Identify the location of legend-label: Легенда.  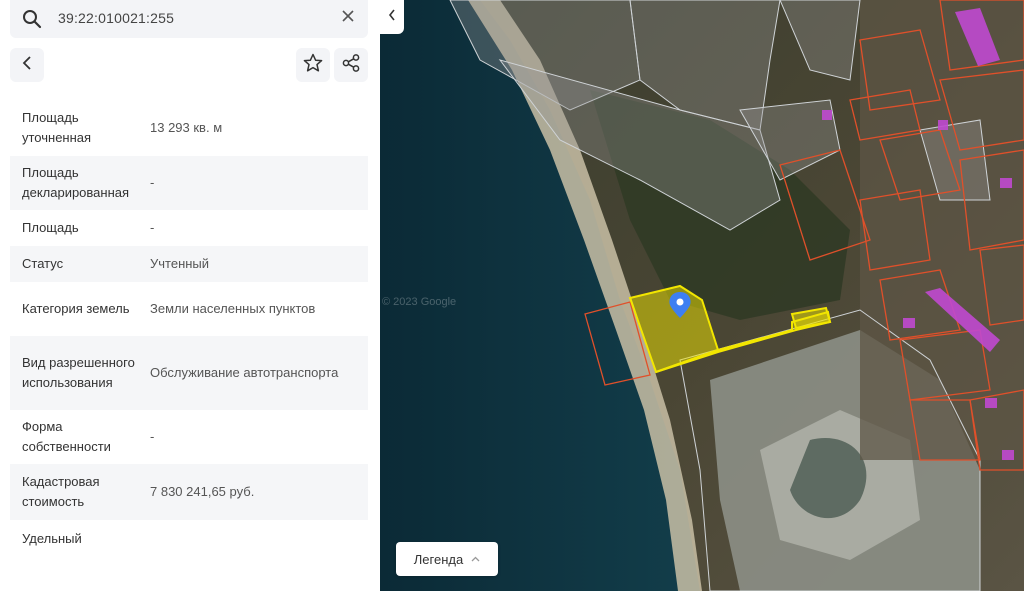
(438, 559).